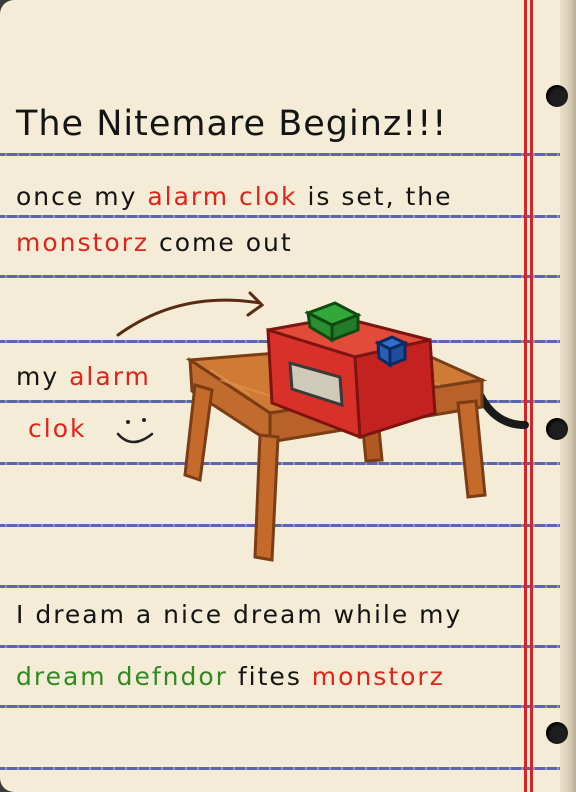 The image size is (576, 792). What do you see at coordinates (269, 676) in the screenshot?
I see `text-segment: fites` at bounding box center [269, 676].